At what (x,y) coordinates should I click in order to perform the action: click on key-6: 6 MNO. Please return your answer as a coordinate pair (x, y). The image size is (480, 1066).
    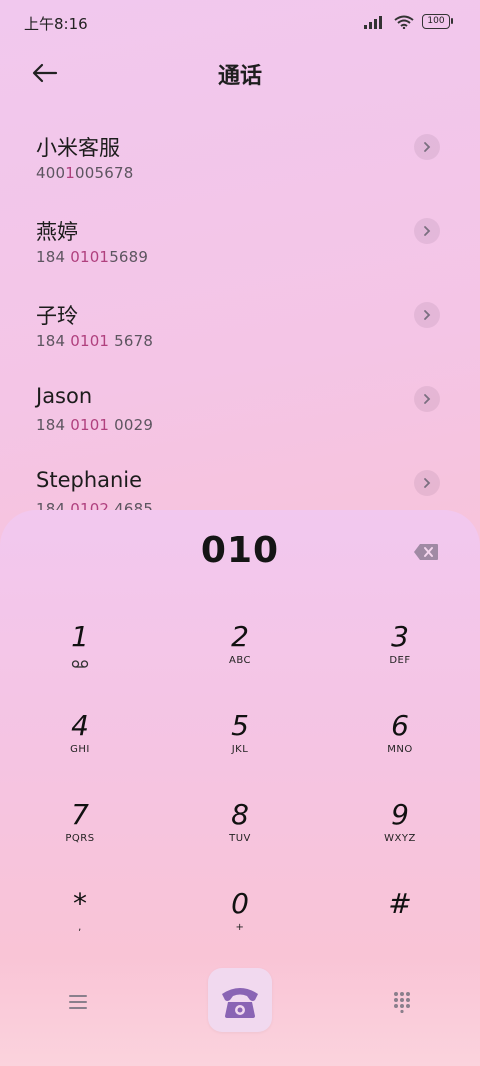
    Looking at the image, I should click on (400, 744).